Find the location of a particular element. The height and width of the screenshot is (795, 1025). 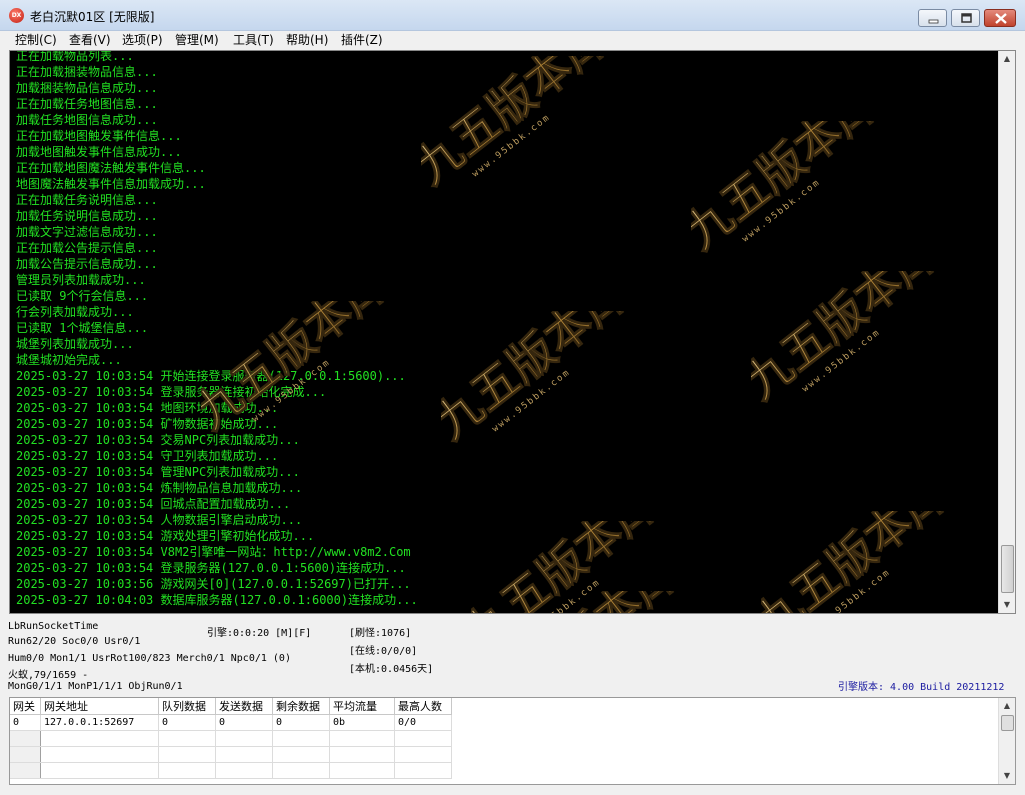

online-count: [在线:0/0/0] is located at coordinates (383, 651).